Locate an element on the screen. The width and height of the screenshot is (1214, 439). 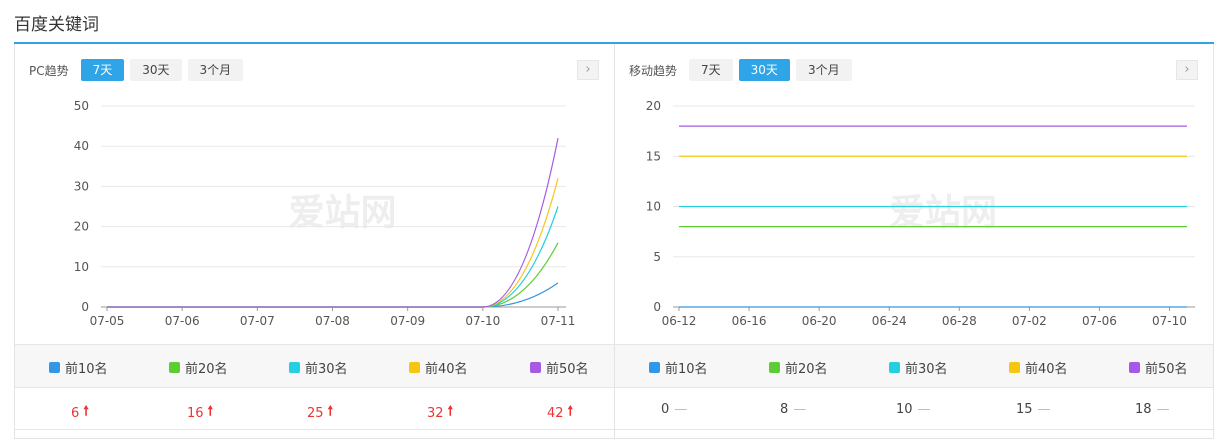
value-text: 6 is located at coordinates (75, 413).